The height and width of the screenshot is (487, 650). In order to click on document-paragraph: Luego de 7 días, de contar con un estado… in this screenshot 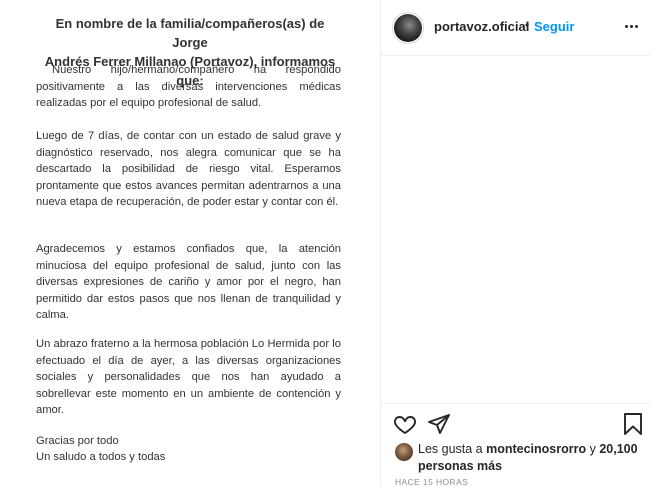, I will do `click(188, 169)`.